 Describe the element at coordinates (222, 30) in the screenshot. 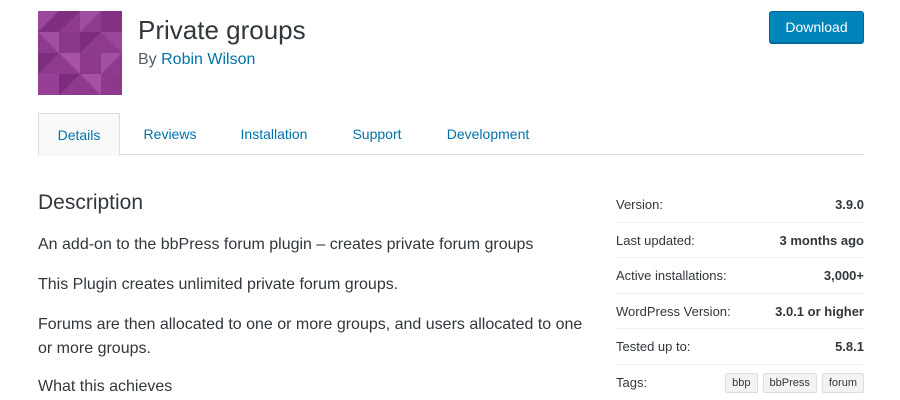

I see `plugin-title: Private groups` at that location.